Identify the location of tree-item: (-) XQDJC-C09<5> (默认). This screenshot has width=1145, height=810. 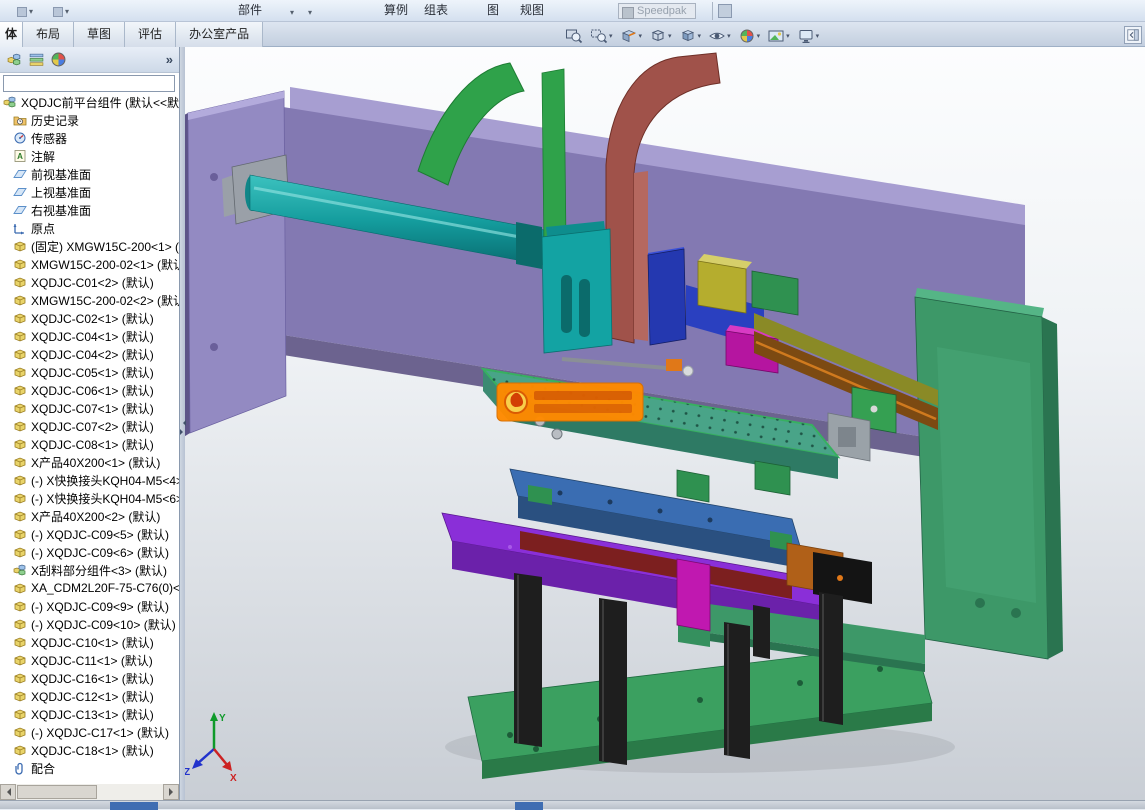
(89, 534).